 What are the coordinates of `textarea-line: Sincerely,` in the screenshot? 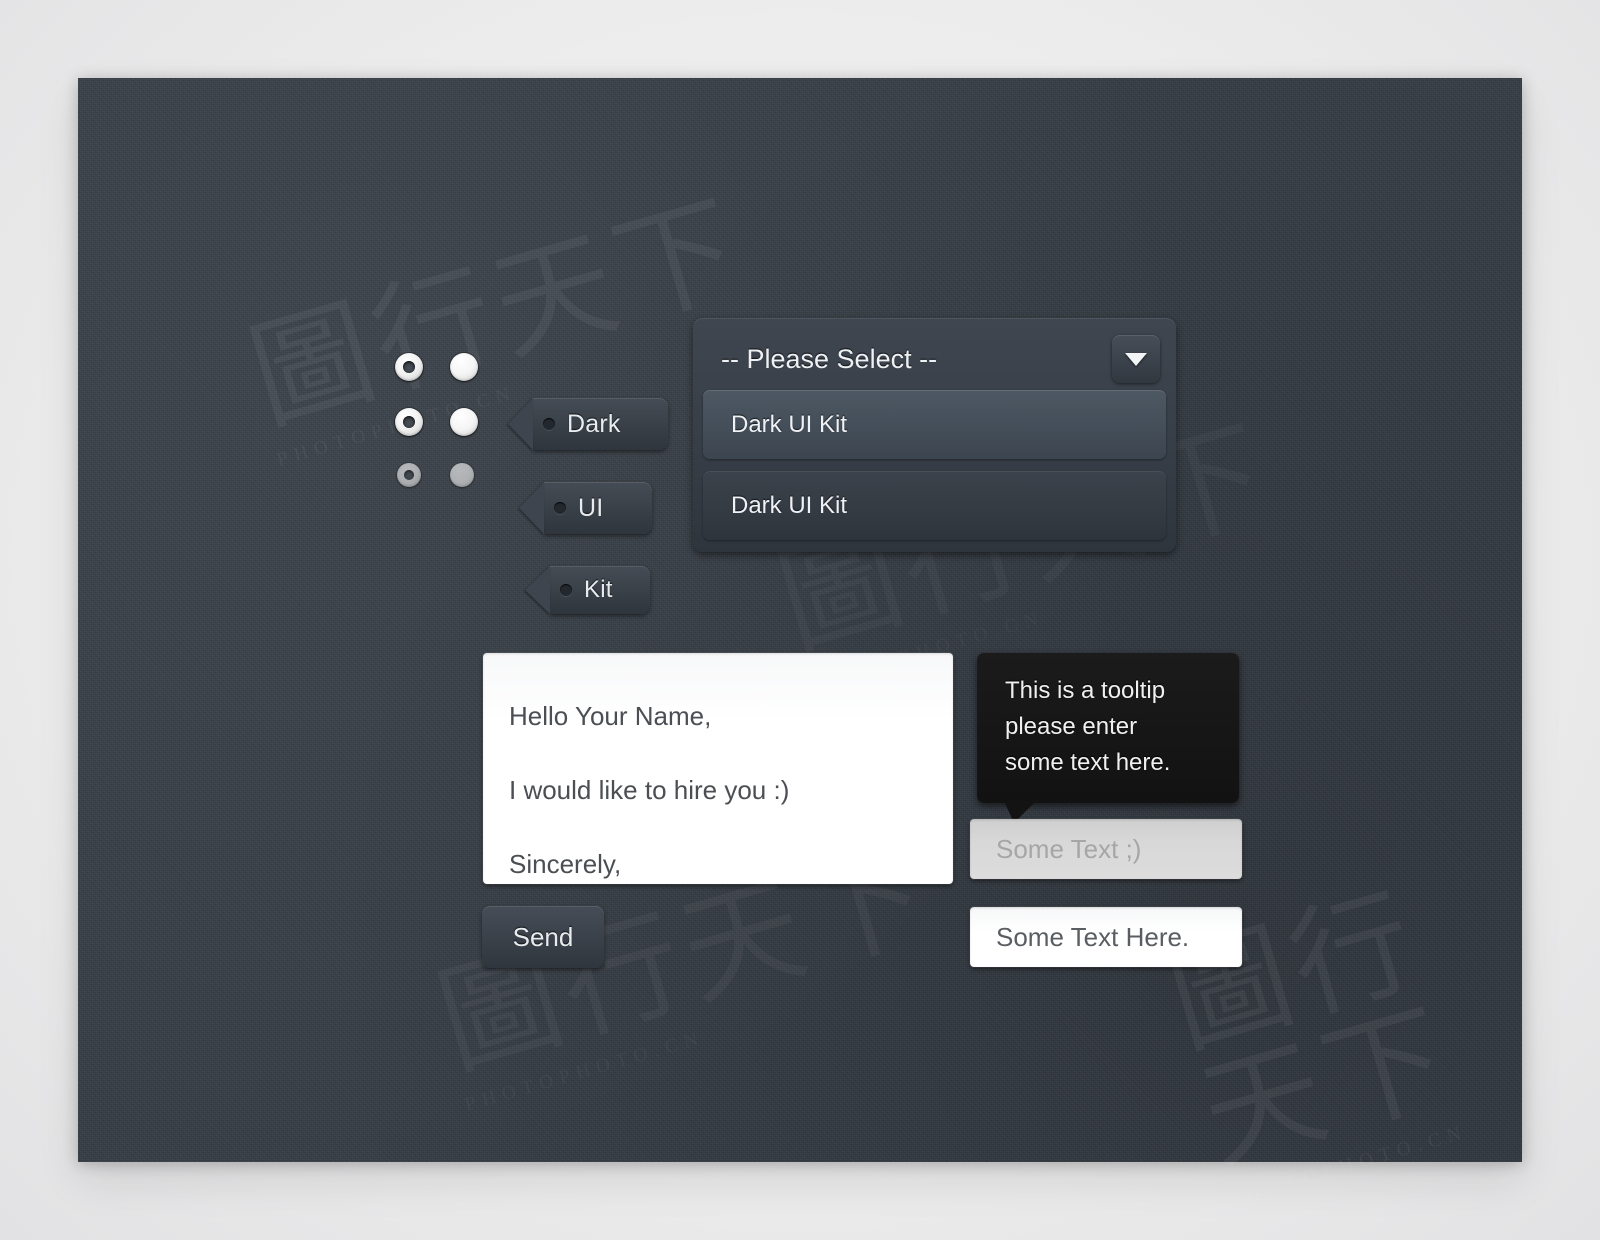 It's located at (565, 864).